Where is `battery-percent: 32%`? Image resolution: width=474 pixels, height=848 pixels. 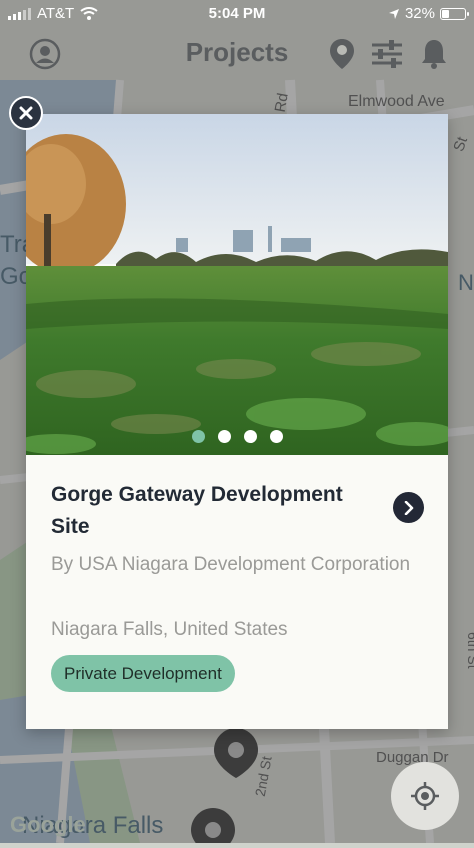 battery-percent: 32% is located at coordinates (419, 13).